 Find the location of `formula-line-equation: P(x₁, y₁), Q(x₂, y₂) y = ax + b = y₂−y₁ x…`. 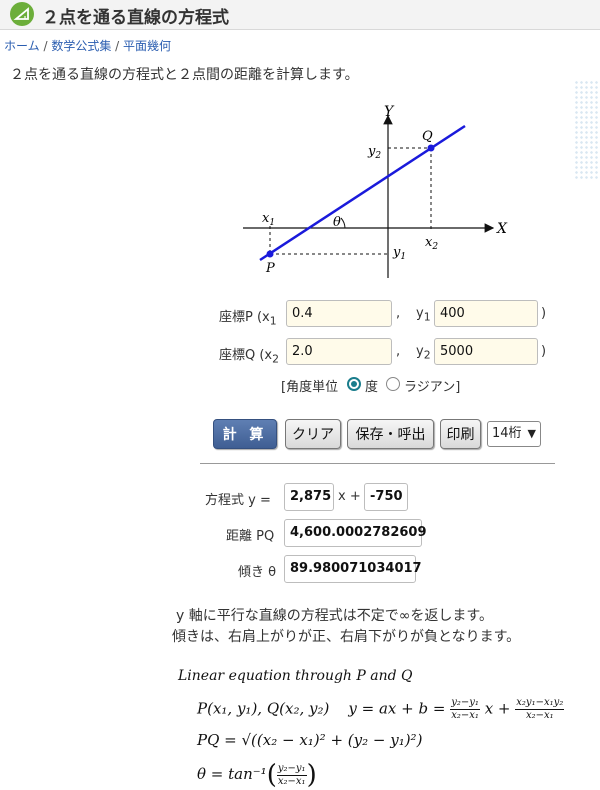

formula-line-equation: P(x₁, y₁), Q(x₂, y₂) y = ax + b = y₂−y₁ x… is located at coordinates (381, 709).